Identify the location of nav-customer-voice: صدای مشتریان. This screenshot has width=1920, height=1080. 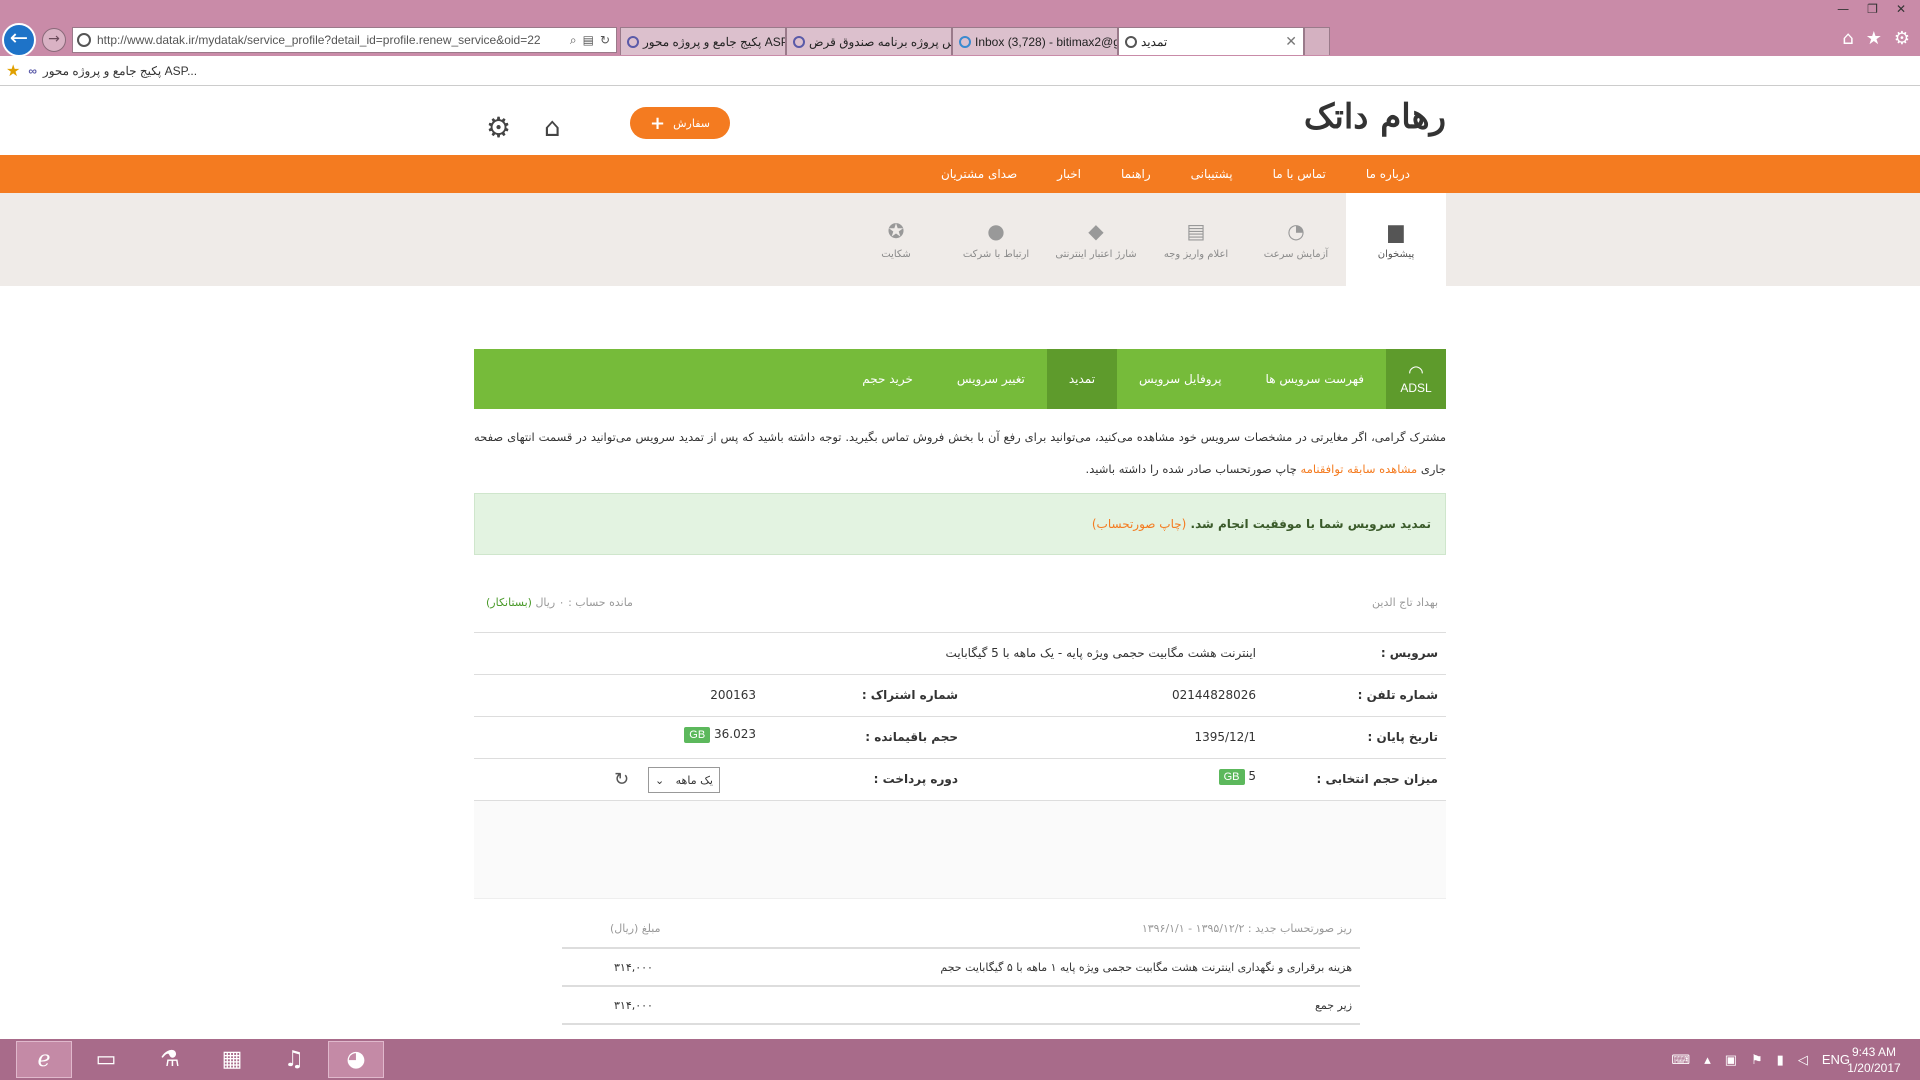
(979, 174).